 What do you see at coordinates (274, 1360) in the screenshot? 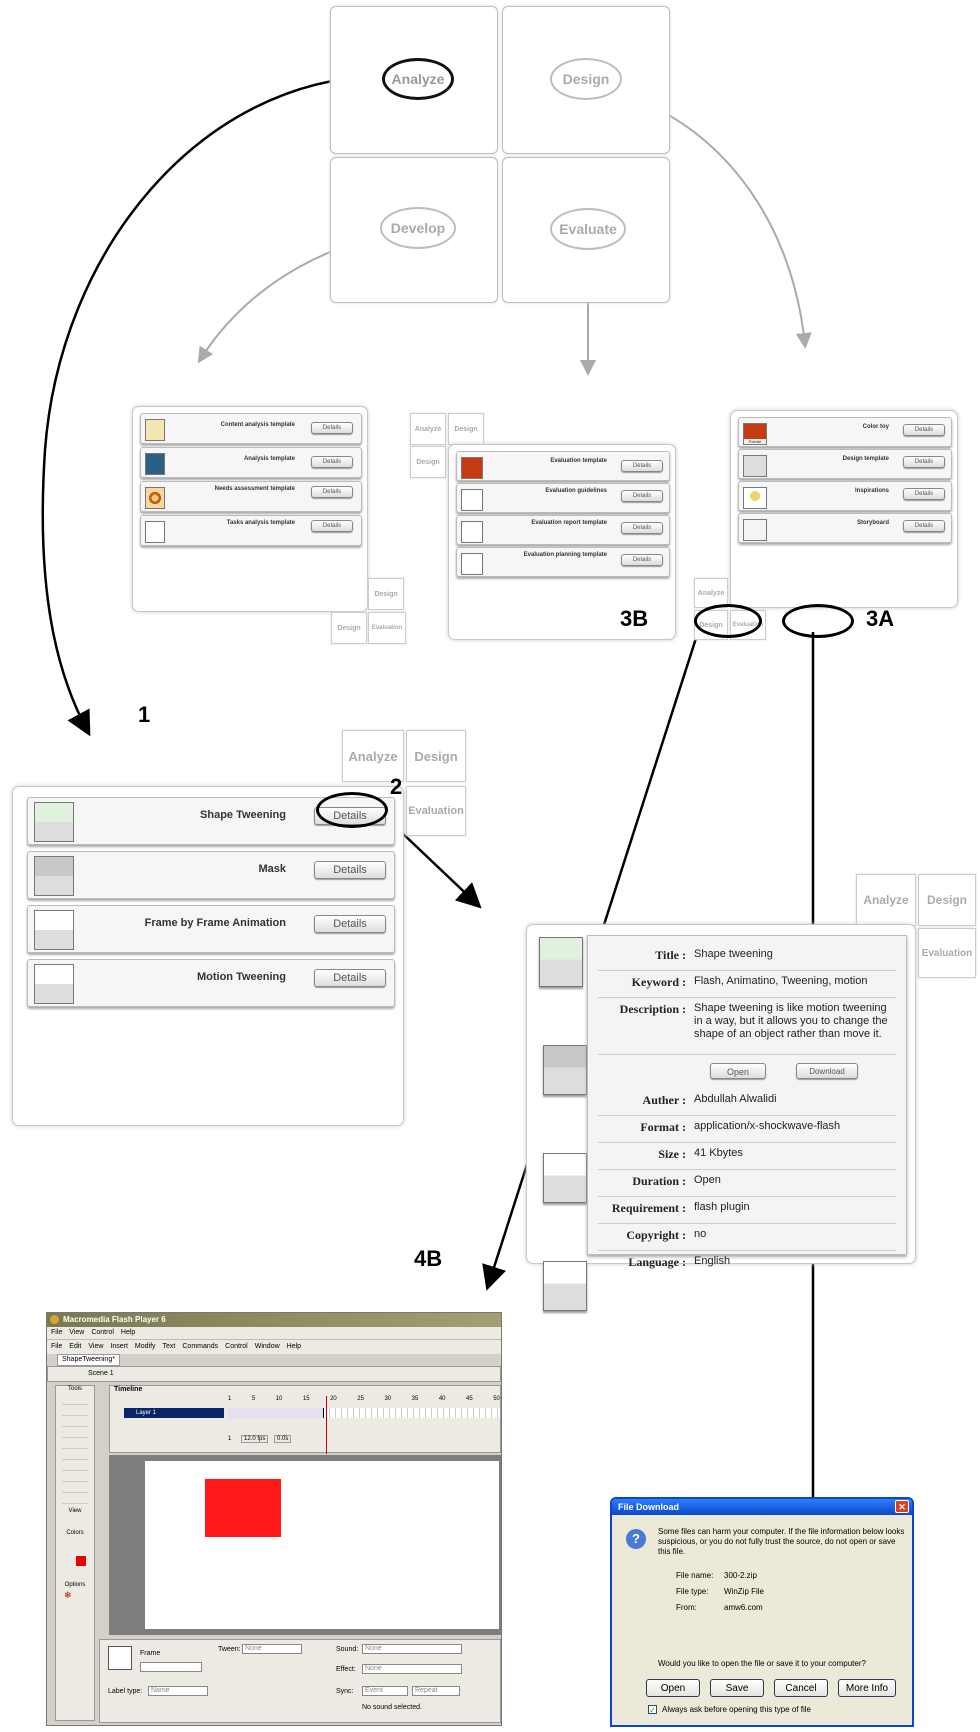
I see `doc-tab-bar: ShapeTweening*` at bounding box center [274, 1360].